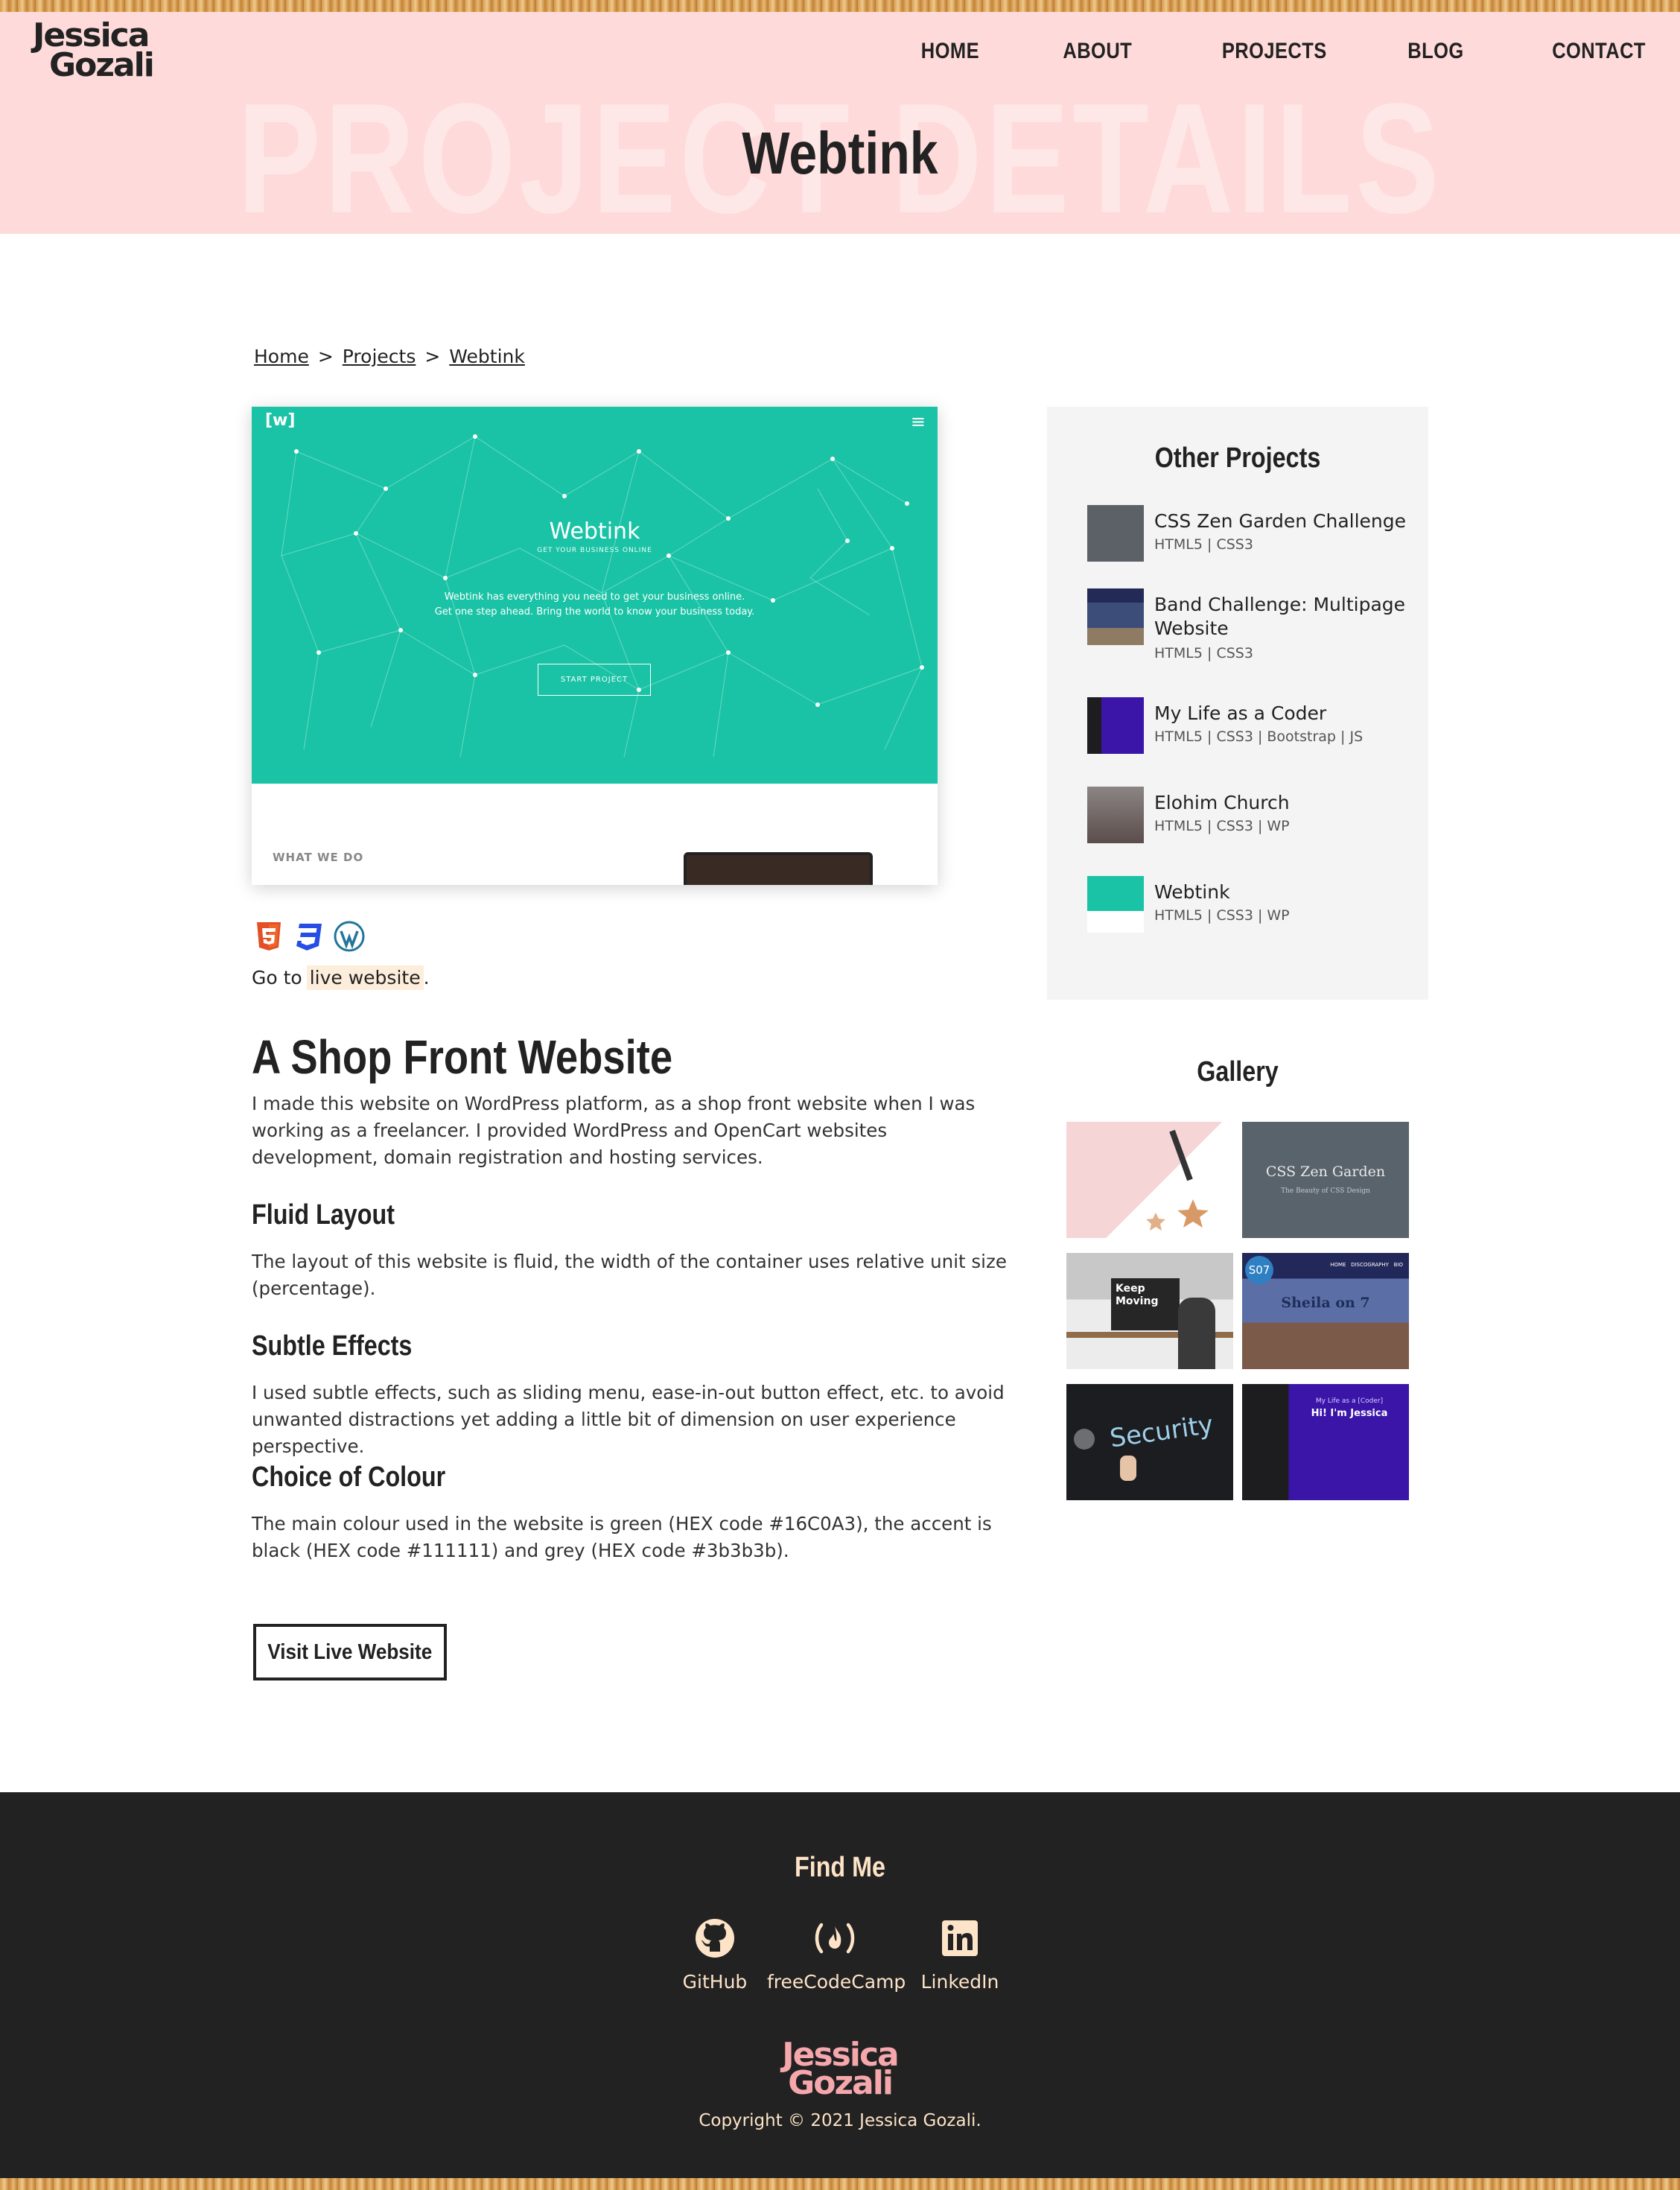 Image resolution: width=1680 pixels, height=2190 pixels. I want to click on gallery-image-band: S07 HOME DISCOGRAPHY BIO Sheila on 7, so click(1325, 1311).